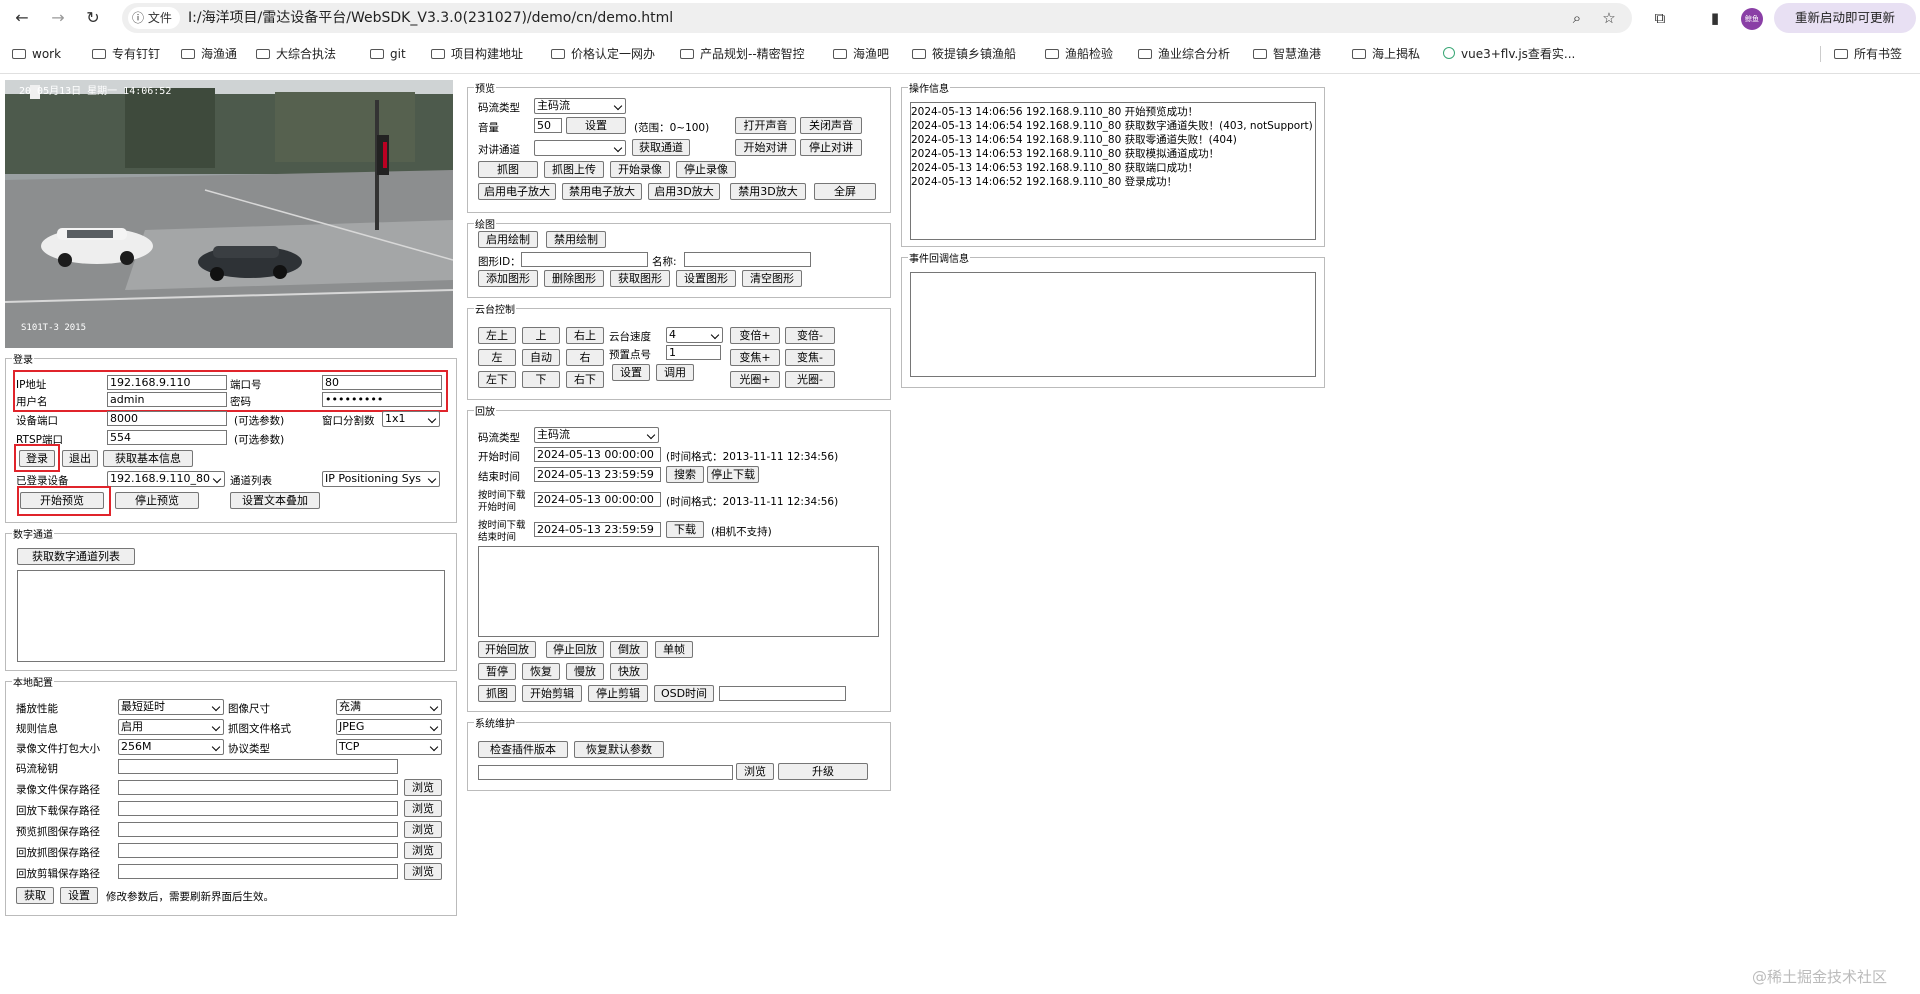 The image size is (1920, 994). Describe the element at coordinates (693, 352) in the screenshot. I see `preset-field: 1` at that location.